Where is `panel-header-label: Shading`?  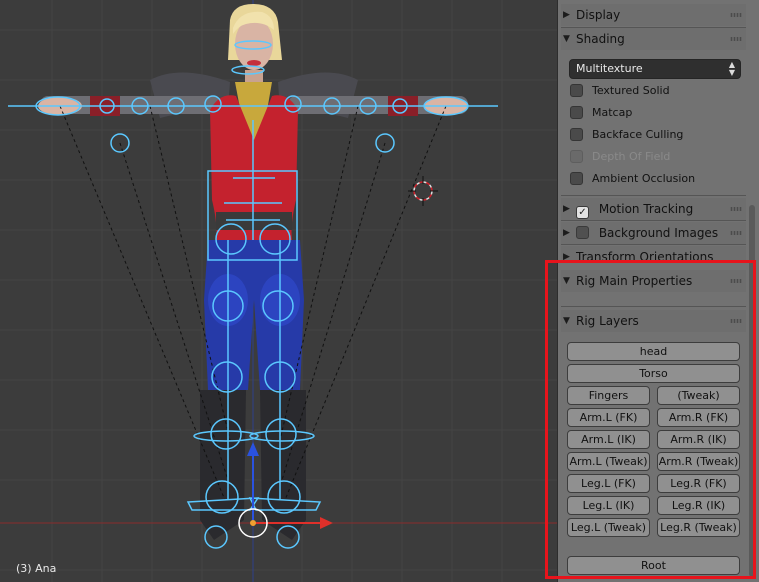 panel-header-label: Shading is located at coordinates (600, 39).